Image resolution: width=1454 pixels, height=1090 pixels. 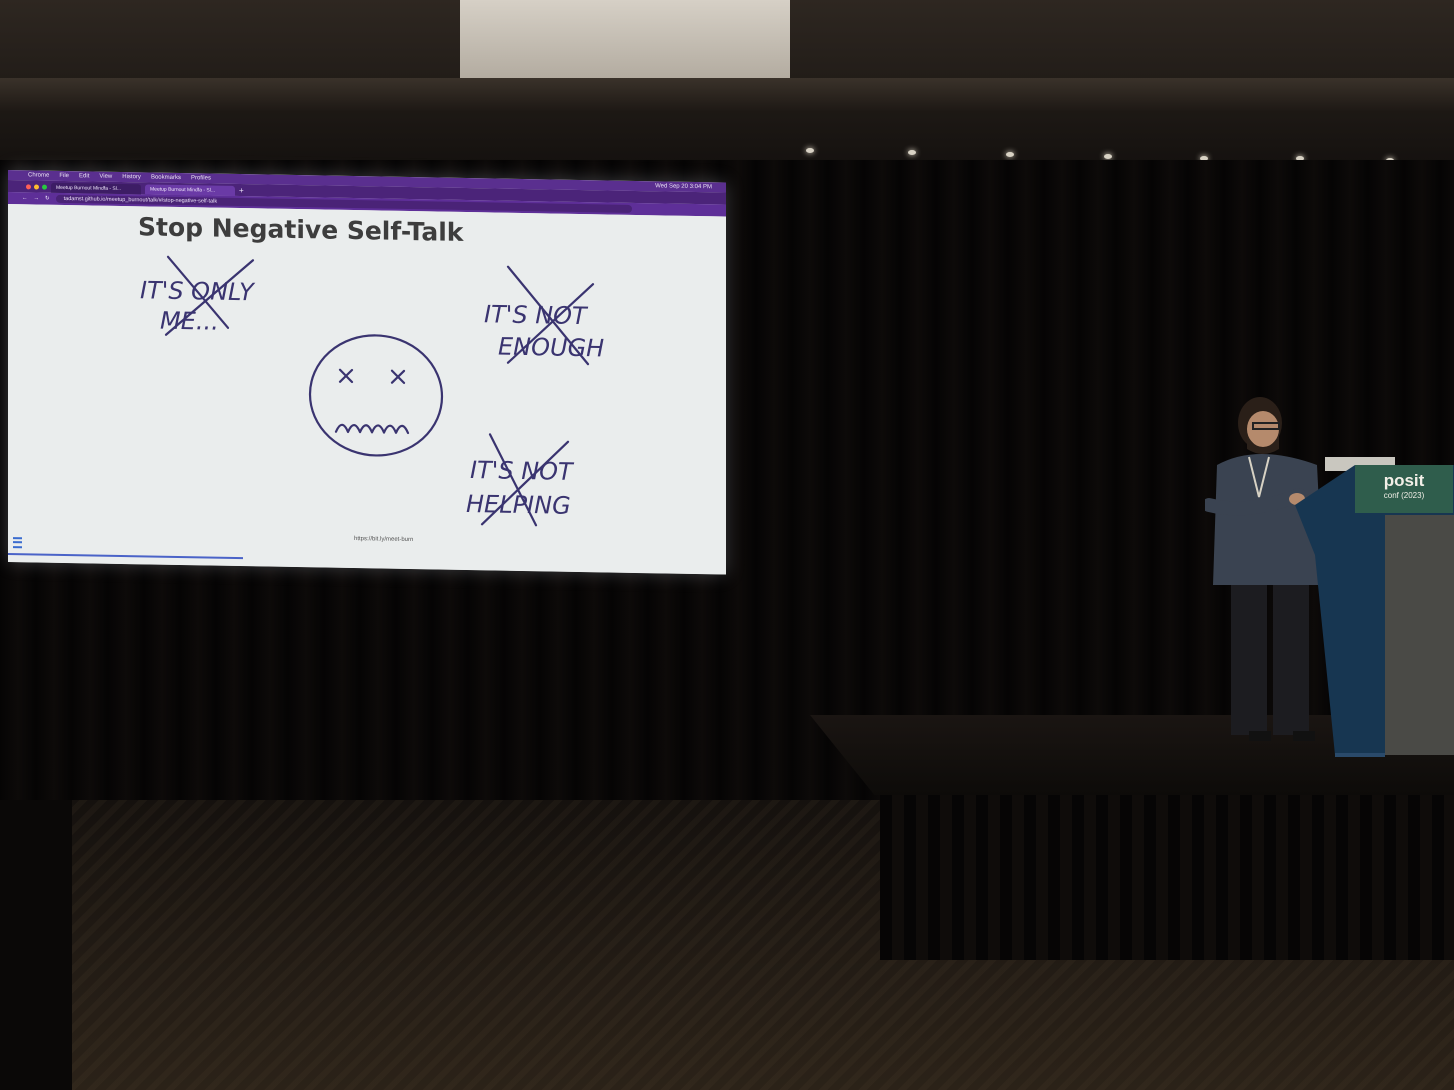 I want to click on forward-icon: →, so click(x=37, y=198).